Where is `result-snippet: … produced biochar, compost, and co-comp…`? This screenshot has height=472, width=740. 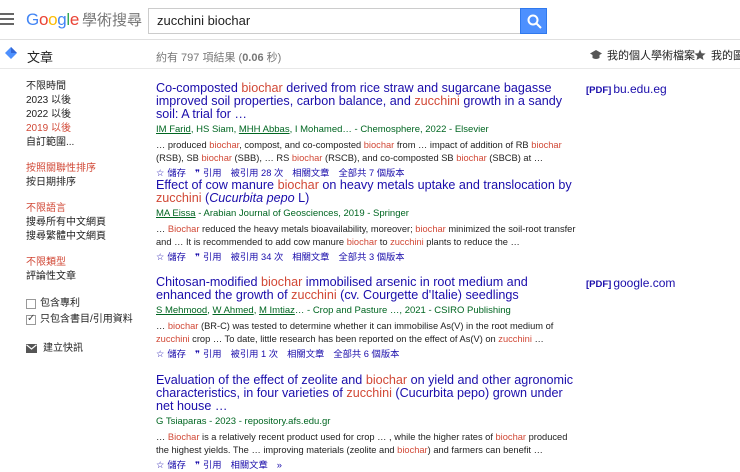 result-snippet: … produced biochar, compost, and co-comp… is located at coordinates (366, 152).